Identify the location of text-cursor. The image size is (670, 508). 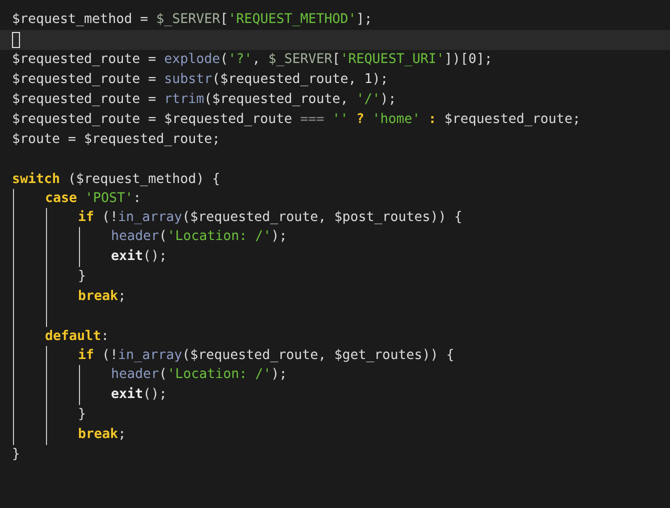
(16, 40).